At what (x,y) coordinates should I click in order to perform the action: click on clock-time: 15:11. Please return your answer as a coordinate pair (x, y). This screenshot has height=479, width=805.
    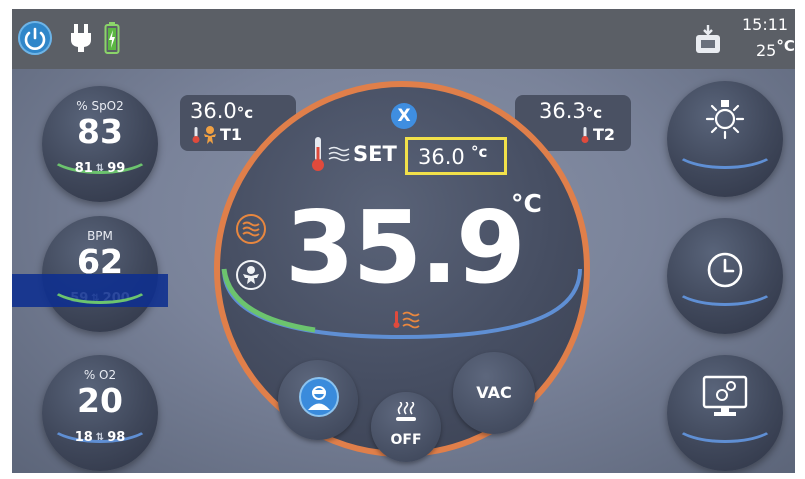
    Looking at the image, I should click on (765, 24).